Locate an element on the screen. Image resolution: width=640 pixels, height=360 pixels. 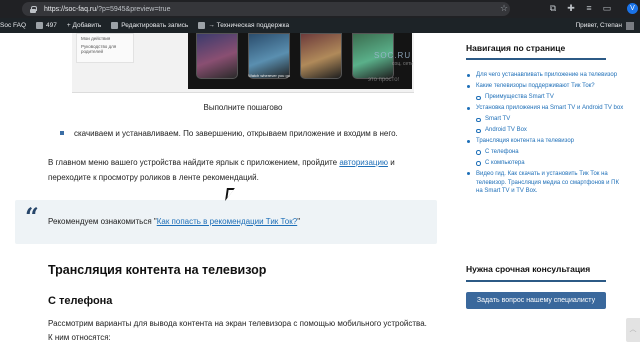
section-heading: Трансляция контента на телевизор is located at coordinates (157, 270).